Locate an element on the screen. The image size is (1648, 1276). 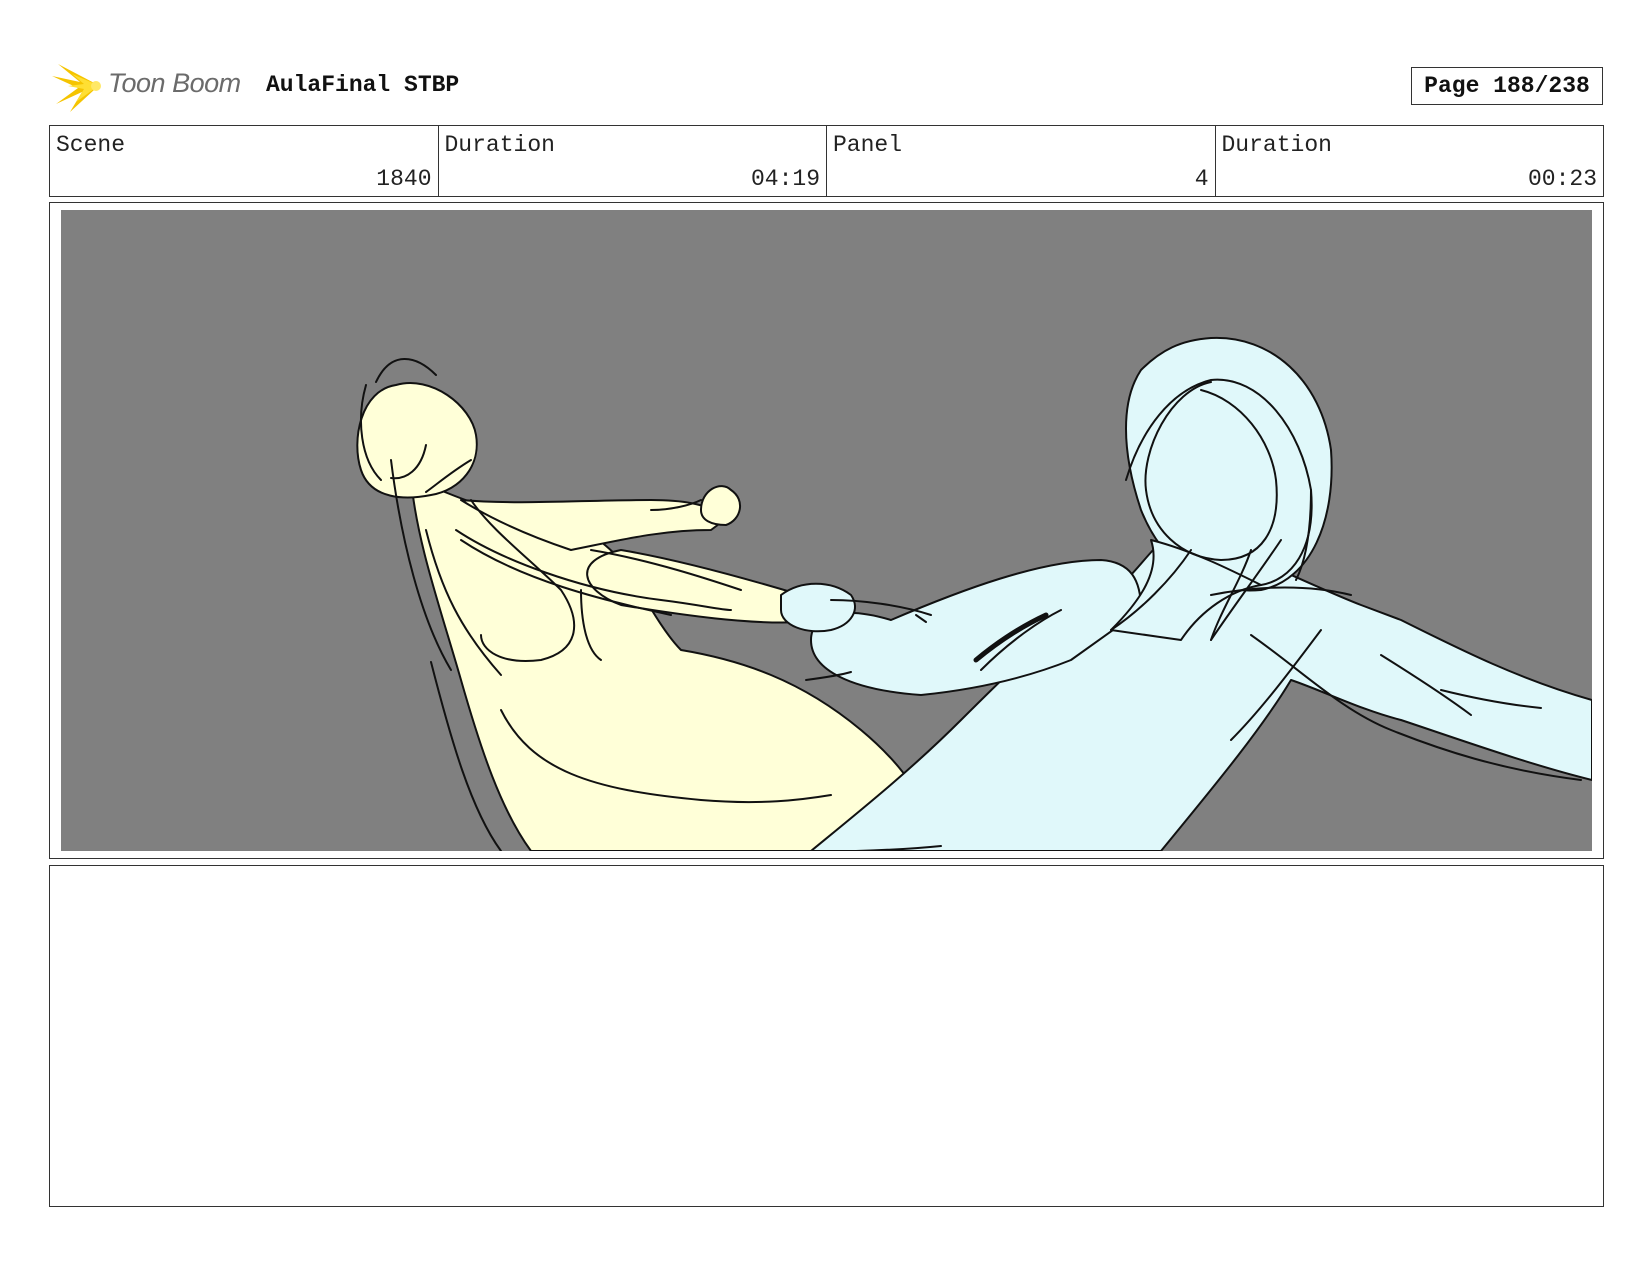
project-title: AulaFinal STBP is located at coordinates (363, 85).